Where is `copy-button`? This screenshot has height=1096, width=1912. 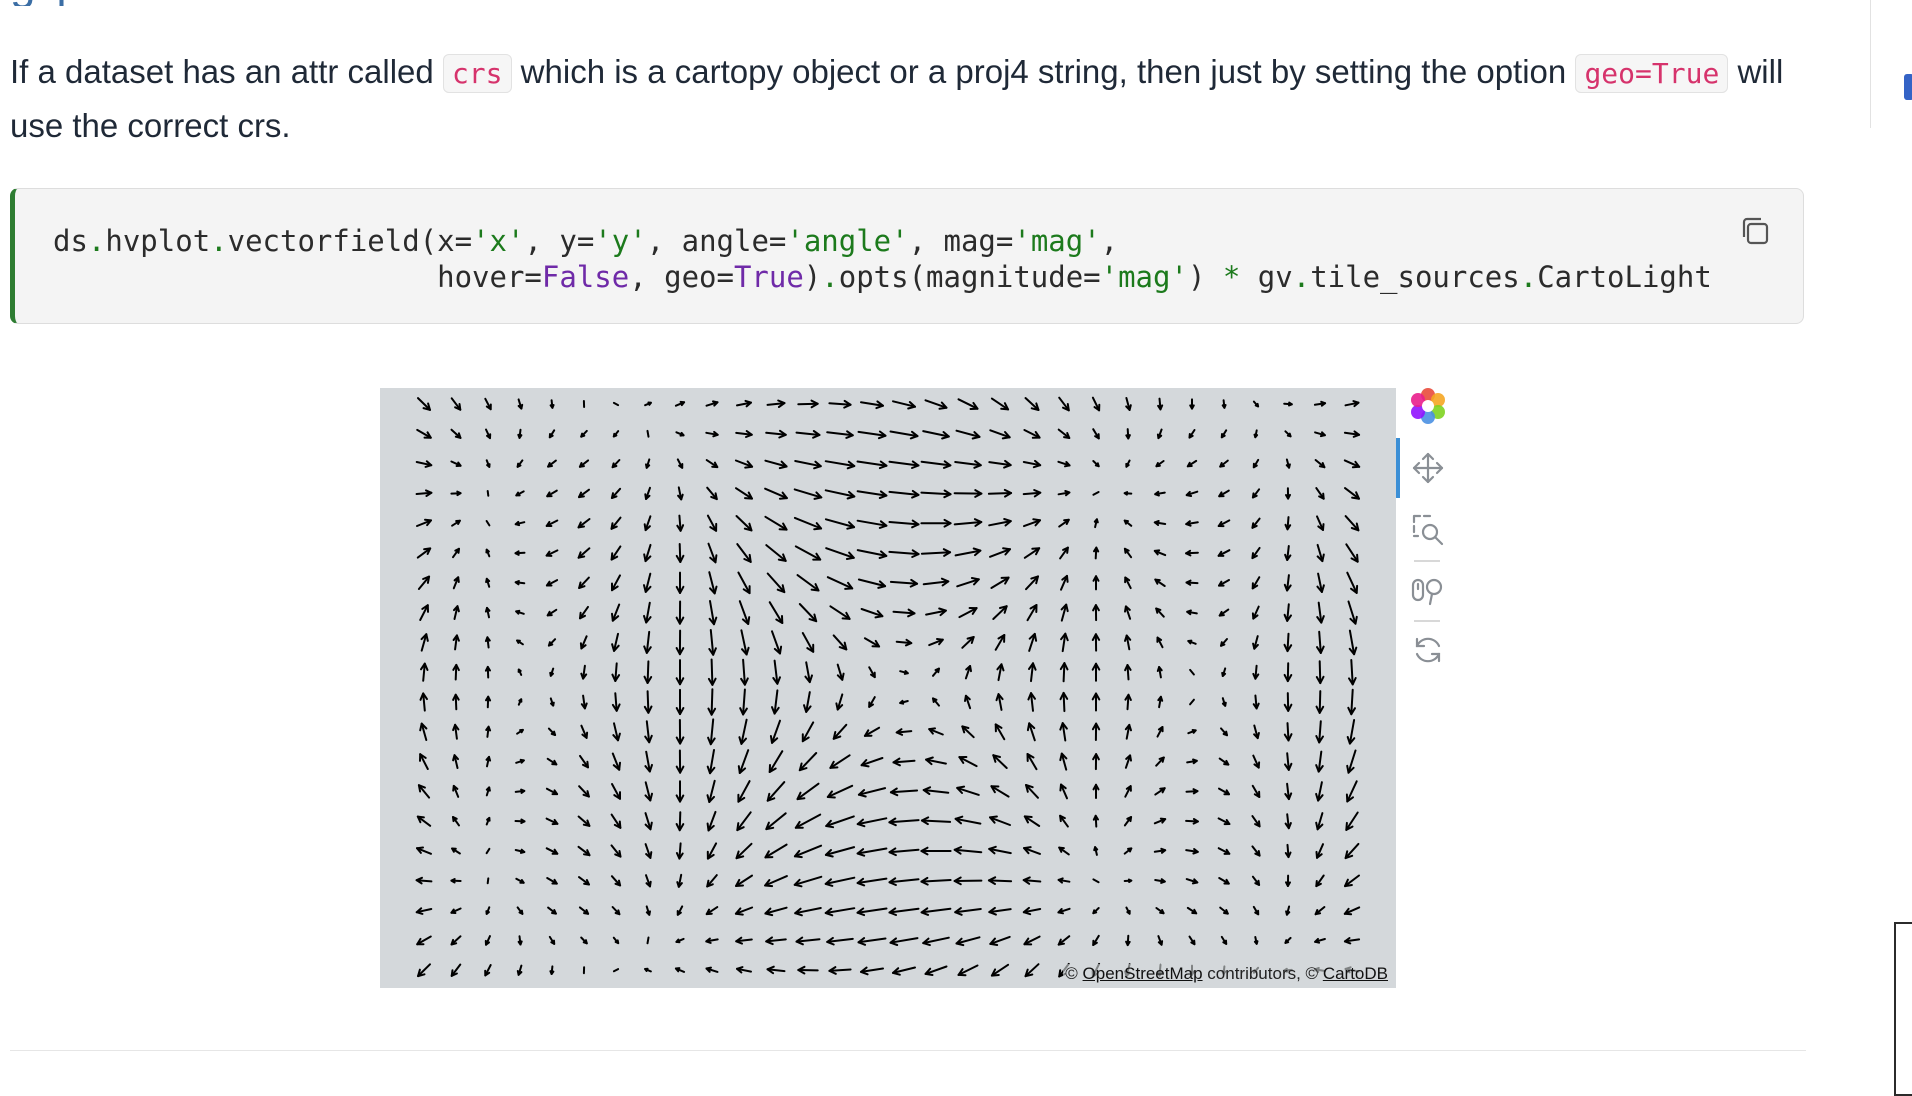 copy-button is located at coordinates (1755, 231).